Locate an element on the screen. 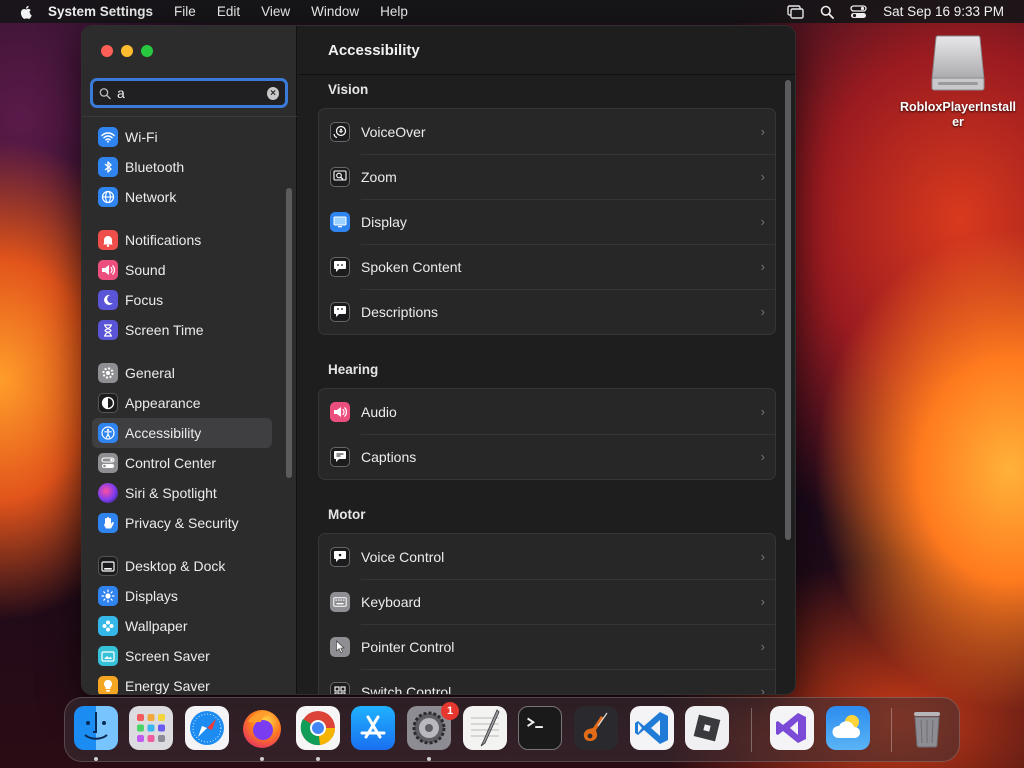 The image size is (1024, 768). apple-menu-icon is located at coordinates (25, 12).